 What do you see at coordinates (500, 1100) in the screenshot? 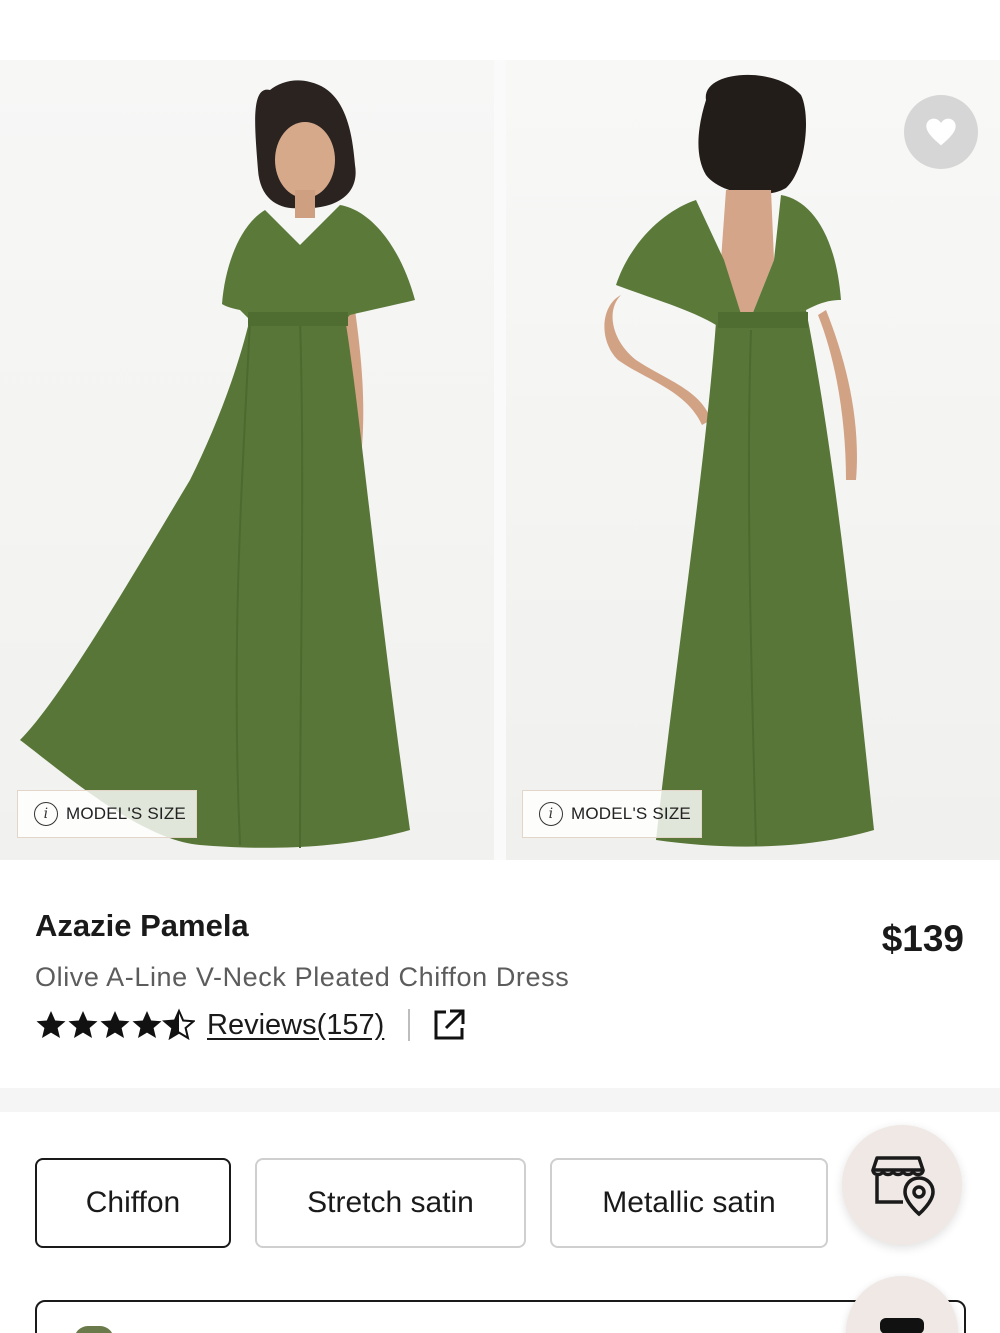
I see `section-divider` at bounding box center [500, 1100].